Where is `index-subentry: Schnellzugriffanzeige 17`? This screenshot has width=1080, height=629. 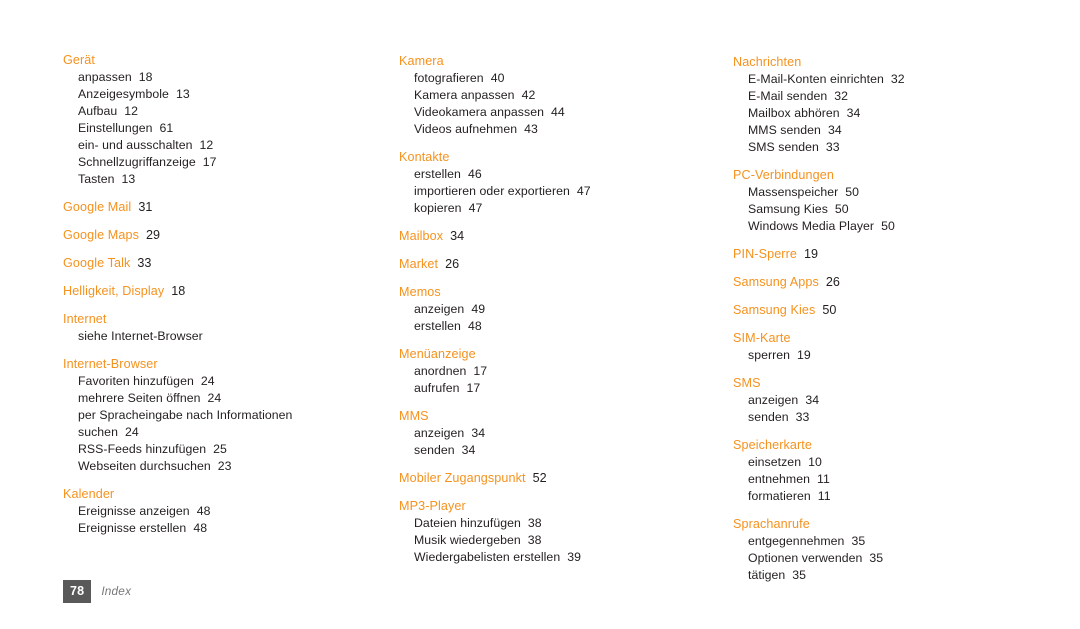 index-subentry: Schnellzugriffanzeige 17 is located at coordinates (213, 162).